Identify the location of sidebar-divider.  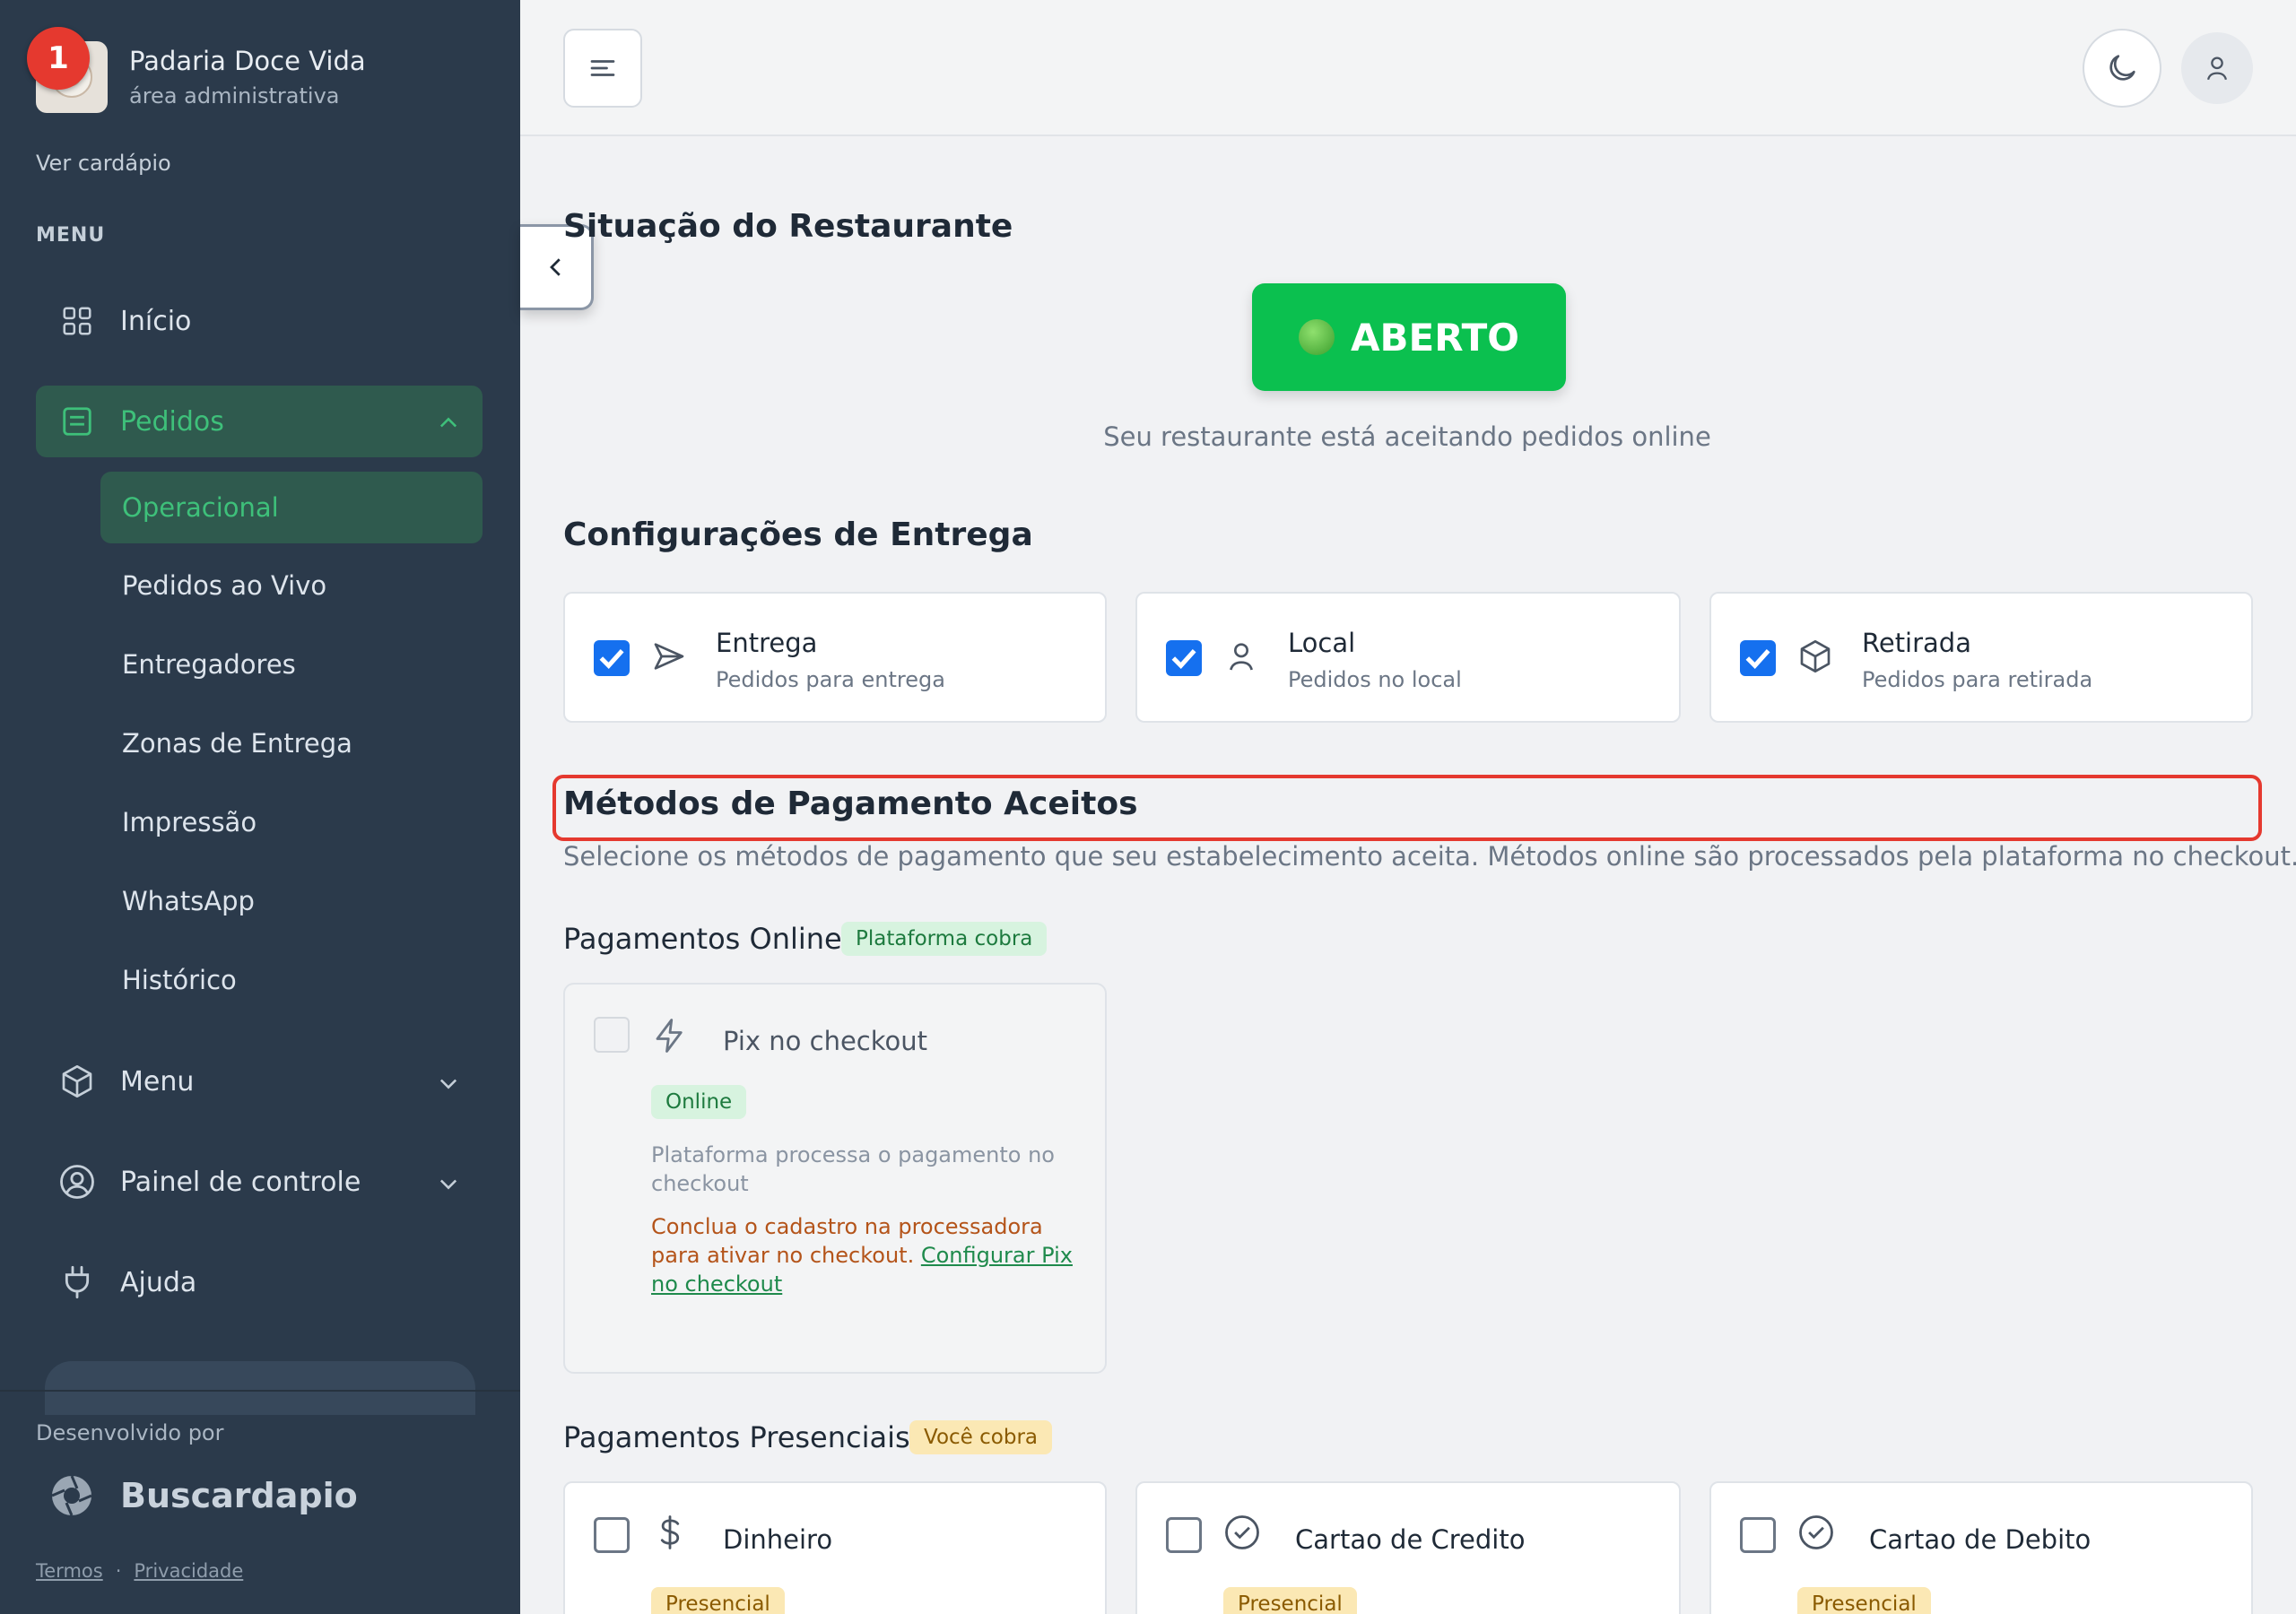
(260, 1391).